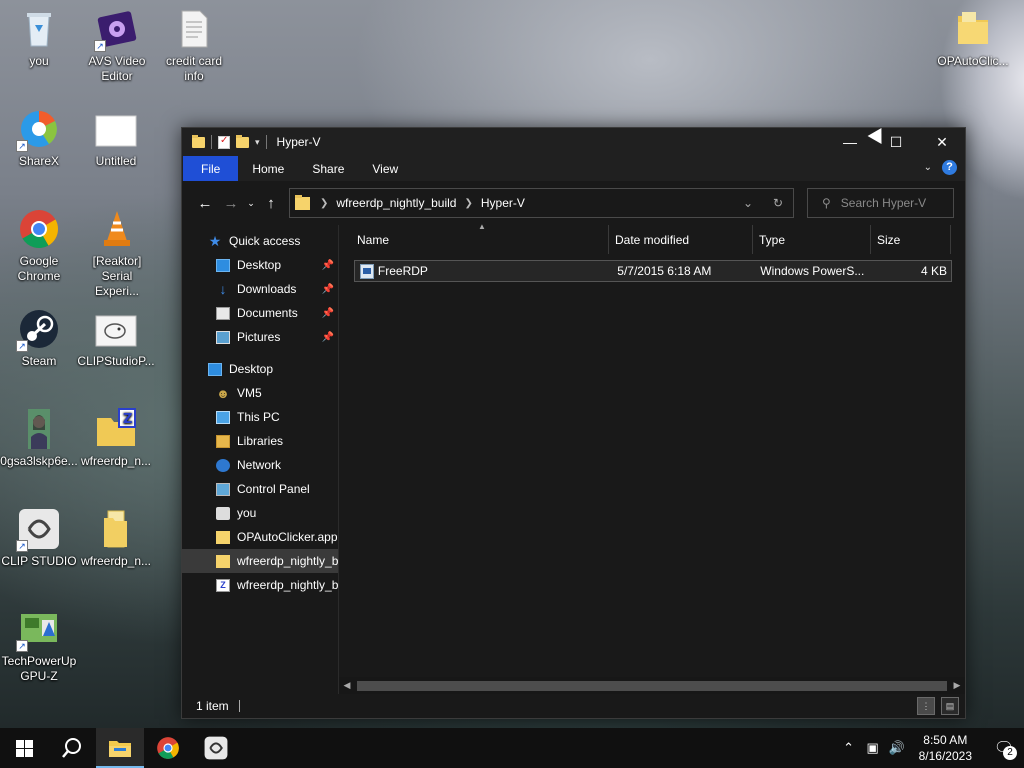 This screenshot has height=768, width=1024. I want to click on tab-file: File, so click(211, 168).